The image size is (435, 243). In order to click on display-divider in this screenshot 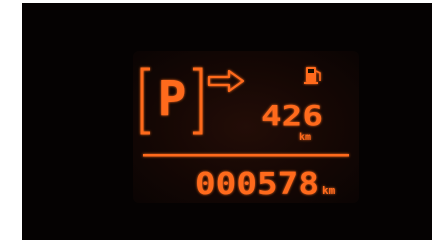, I will do `click(246, 155)`.